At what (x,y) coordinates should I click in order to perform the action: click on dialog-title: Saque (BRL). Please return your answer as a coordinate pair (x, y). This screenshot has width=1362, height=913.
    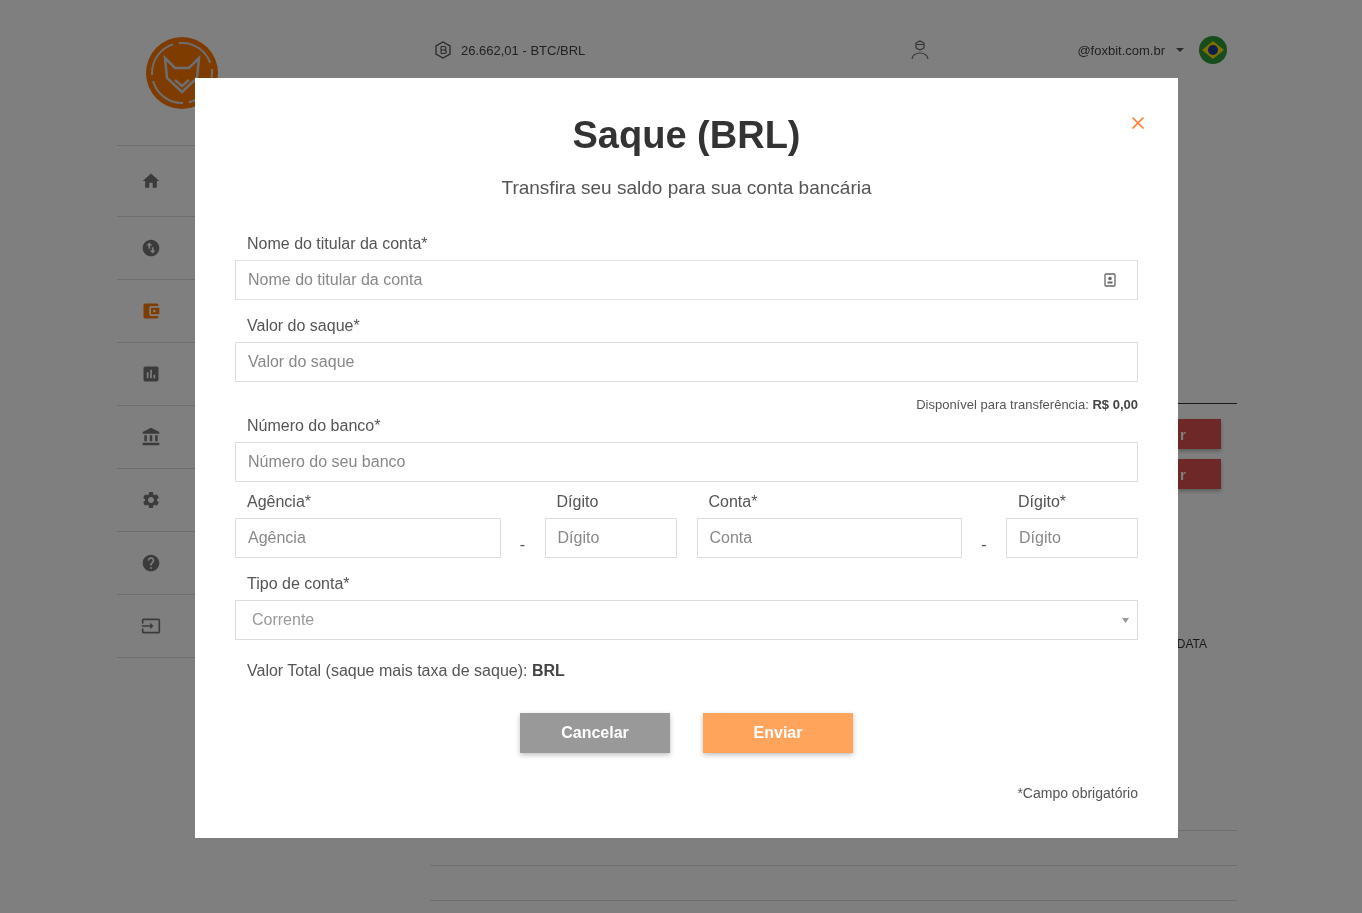
    Looking at the image, I should click on (686, 135).